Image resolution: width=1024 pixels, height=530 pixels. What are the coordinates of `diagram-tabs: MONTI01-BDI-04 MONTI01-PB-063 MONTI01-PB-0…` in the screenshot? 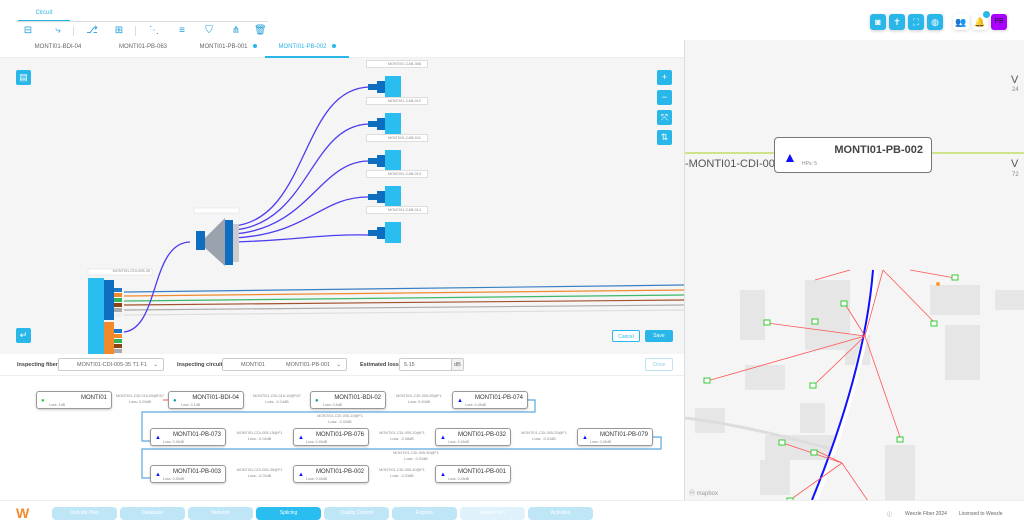 It's located at (342, 49).